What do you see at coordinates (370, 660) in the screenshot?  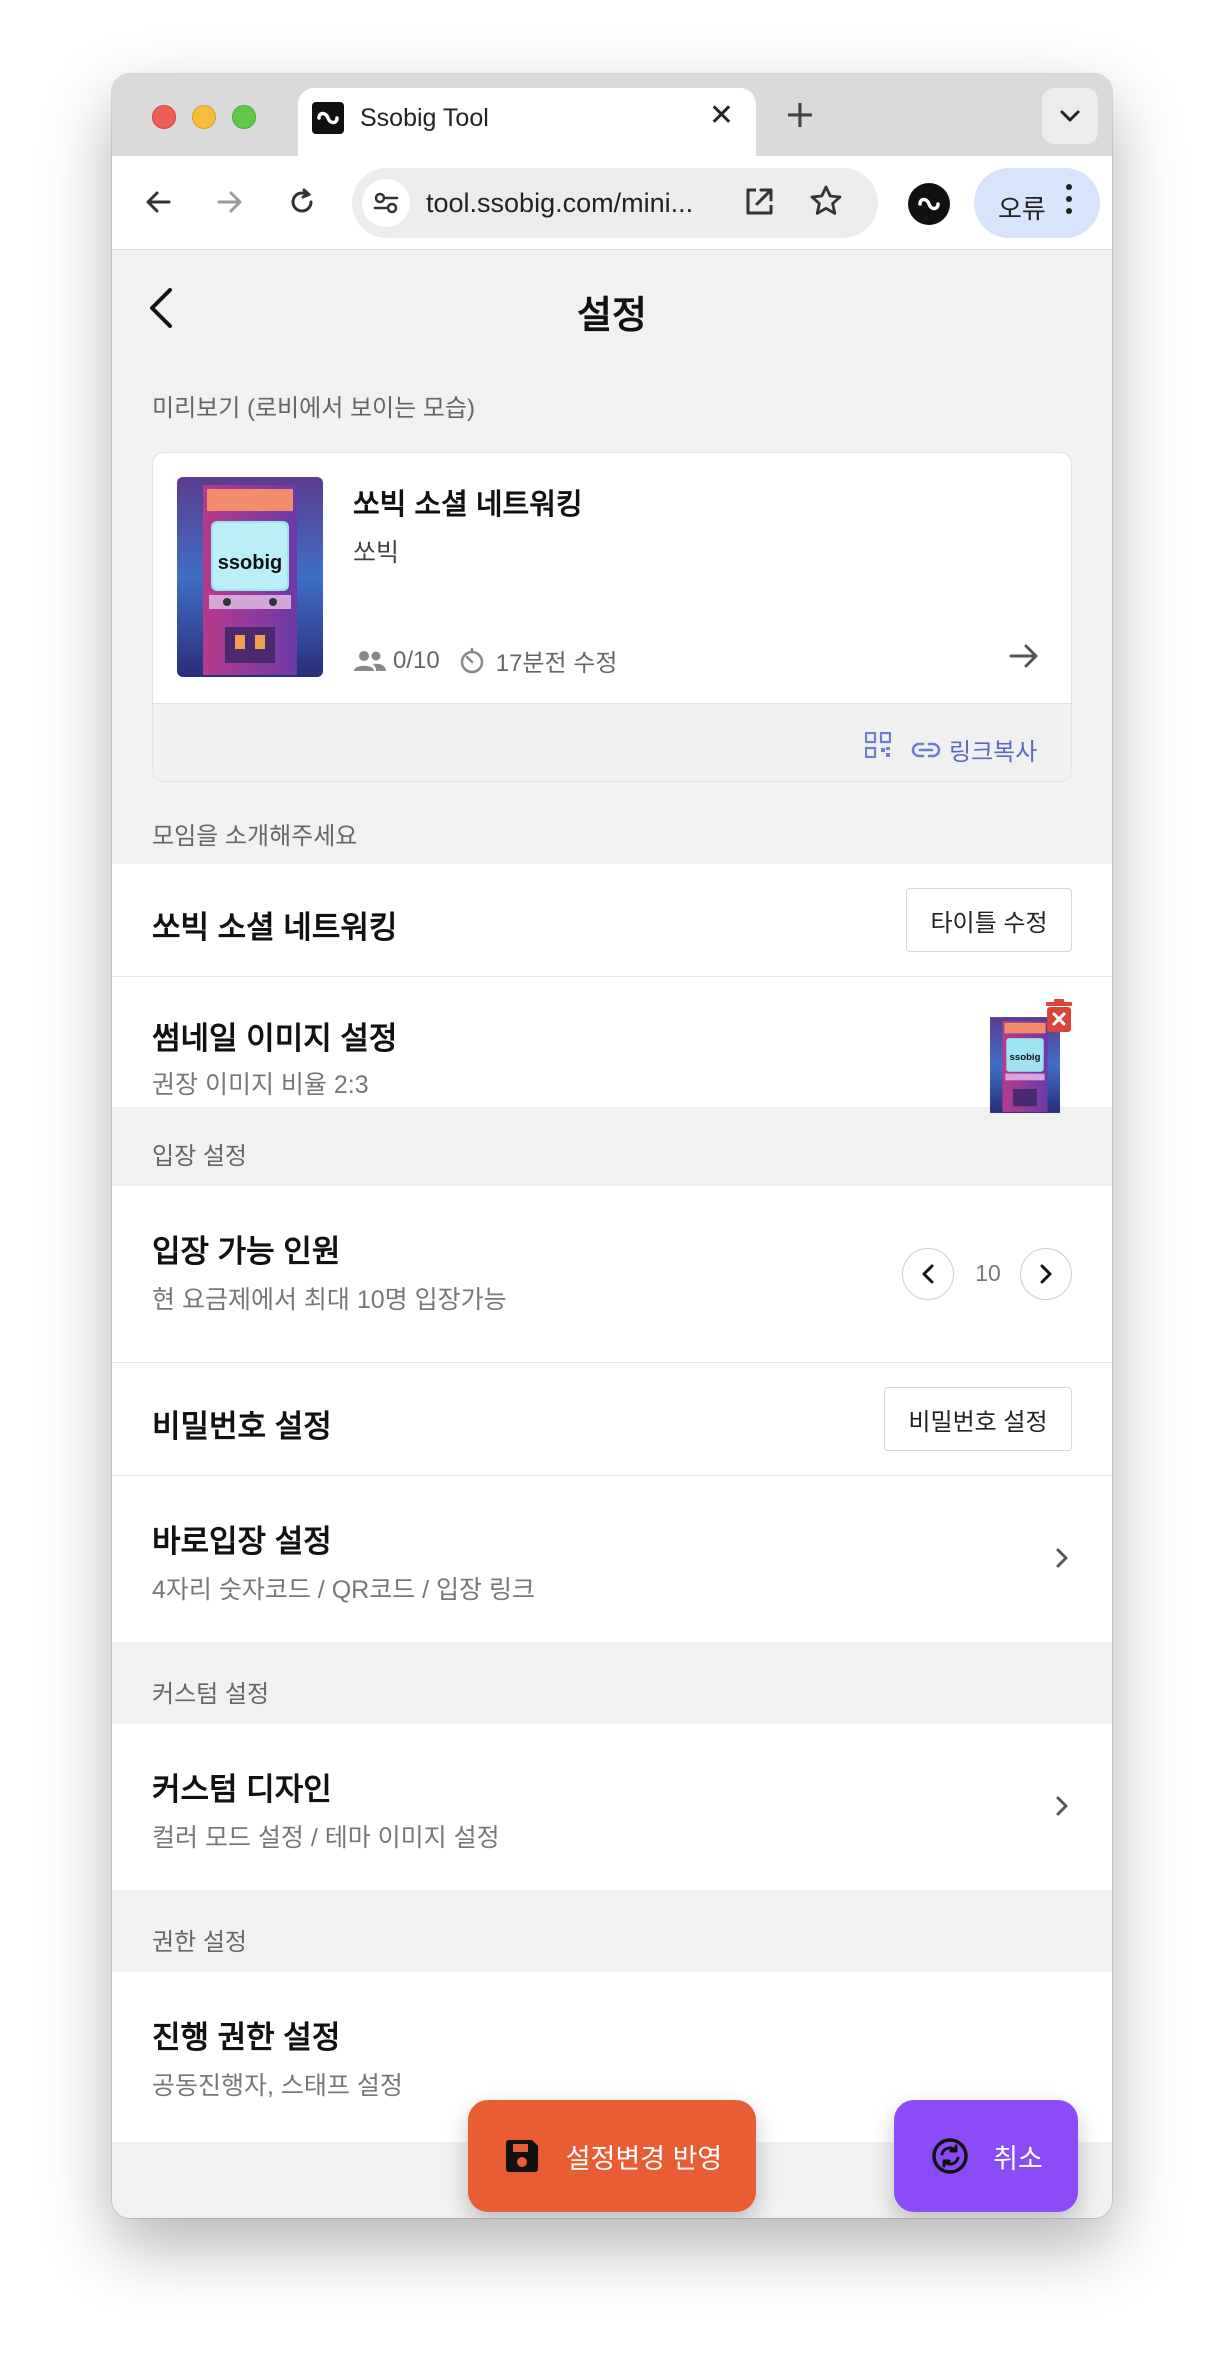 I see `people-icon` at bounding box center [370, 660].